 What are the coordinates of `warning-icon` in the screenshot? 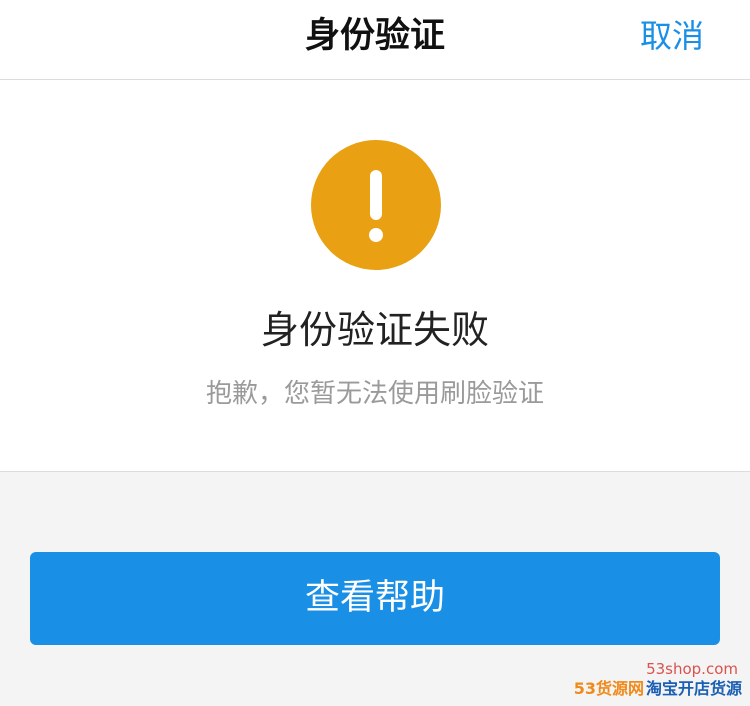 It's located at (376, 205).